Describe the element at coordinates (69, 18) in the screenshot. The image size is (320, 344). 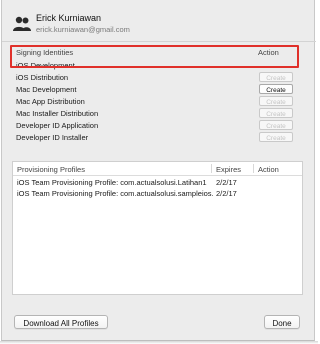
I see `account-name: Erick Kurniawan` at that location.